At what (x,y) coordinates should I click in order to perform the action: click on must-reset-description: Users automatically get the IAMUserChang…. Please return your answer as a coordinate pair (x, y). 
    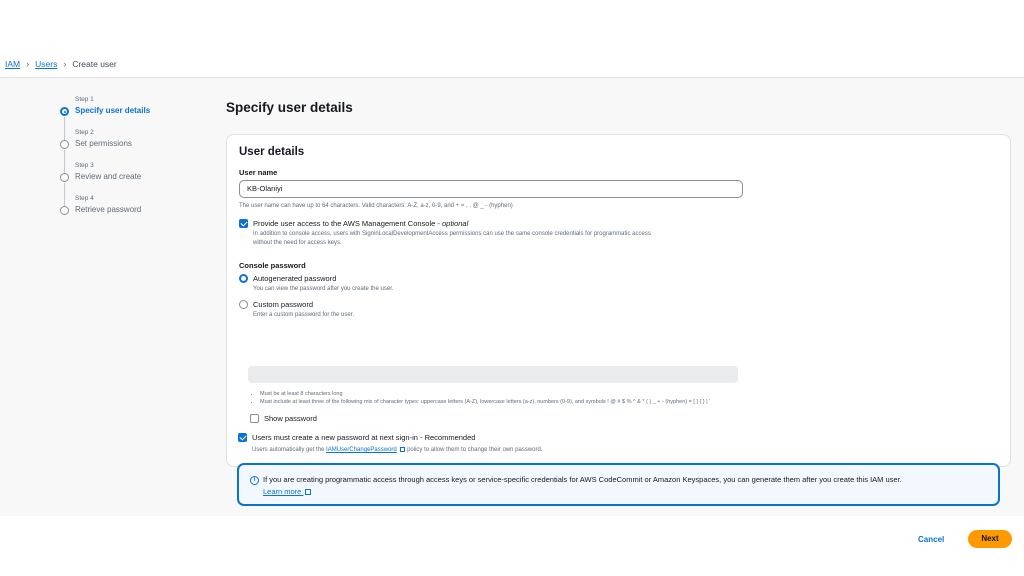
    Looking at the image, I should click on (397, 450).